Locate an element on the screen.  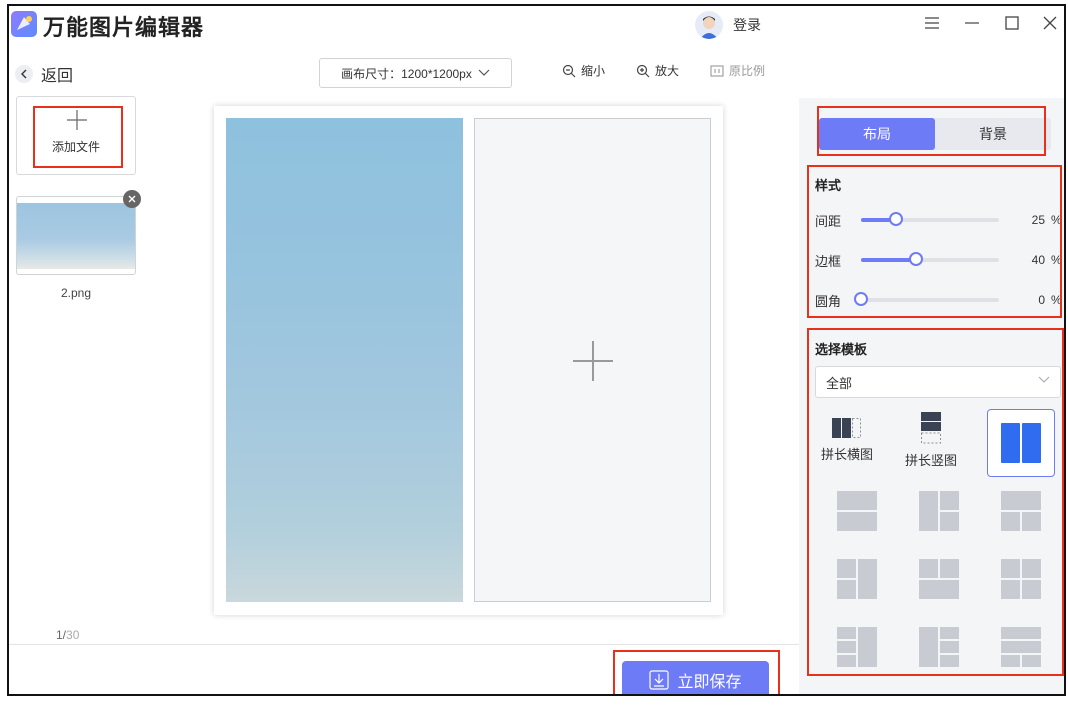
highlight-box-save is located at coordinates (696, 672).